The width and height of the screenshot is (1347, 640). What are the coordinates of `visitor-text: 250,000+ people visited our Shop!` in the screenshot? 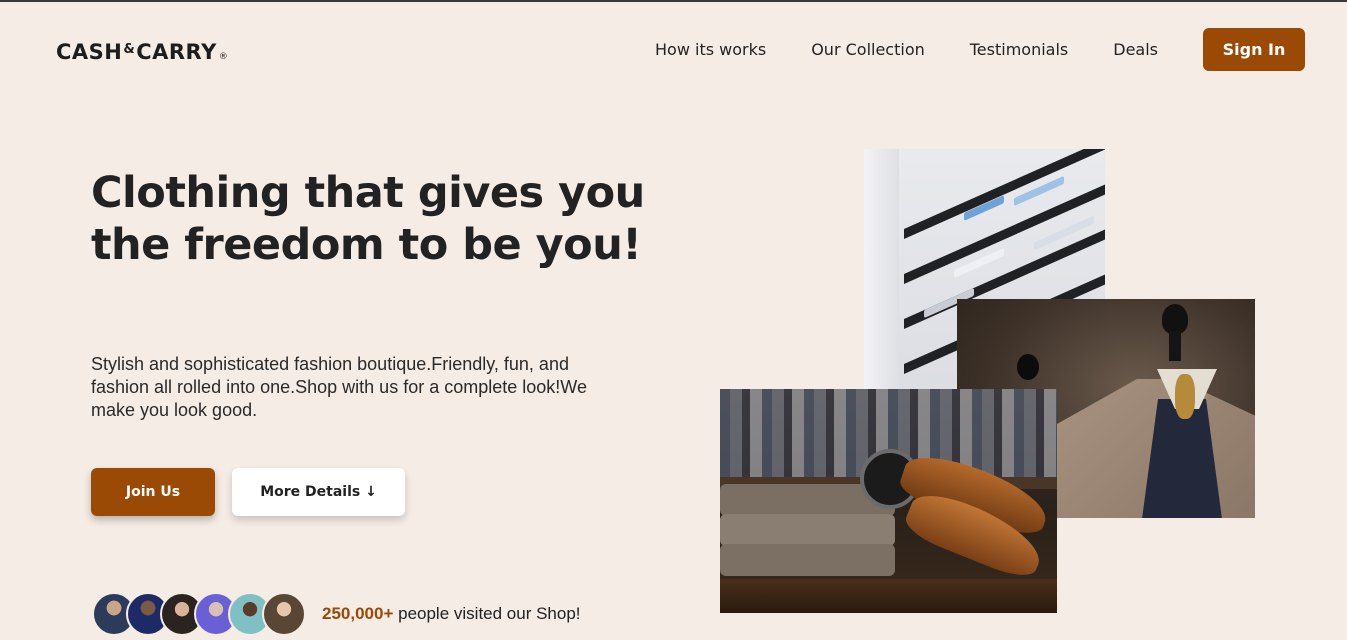 It's located at (451, 614).